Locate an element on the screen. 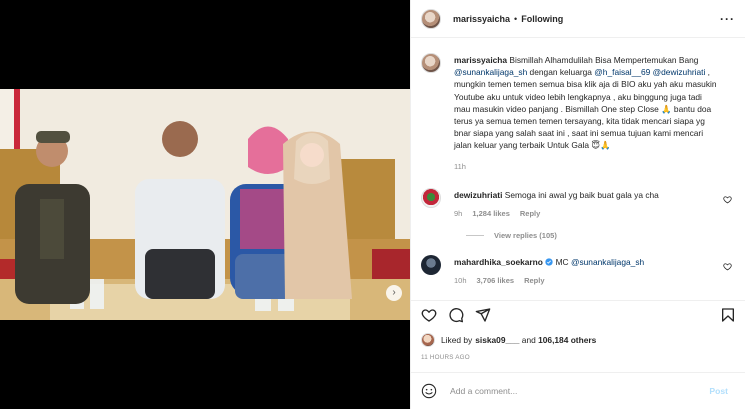 Image resolution: width=745 pixels, height=409 pixels. share-icon is located at coordinates (483, 315).